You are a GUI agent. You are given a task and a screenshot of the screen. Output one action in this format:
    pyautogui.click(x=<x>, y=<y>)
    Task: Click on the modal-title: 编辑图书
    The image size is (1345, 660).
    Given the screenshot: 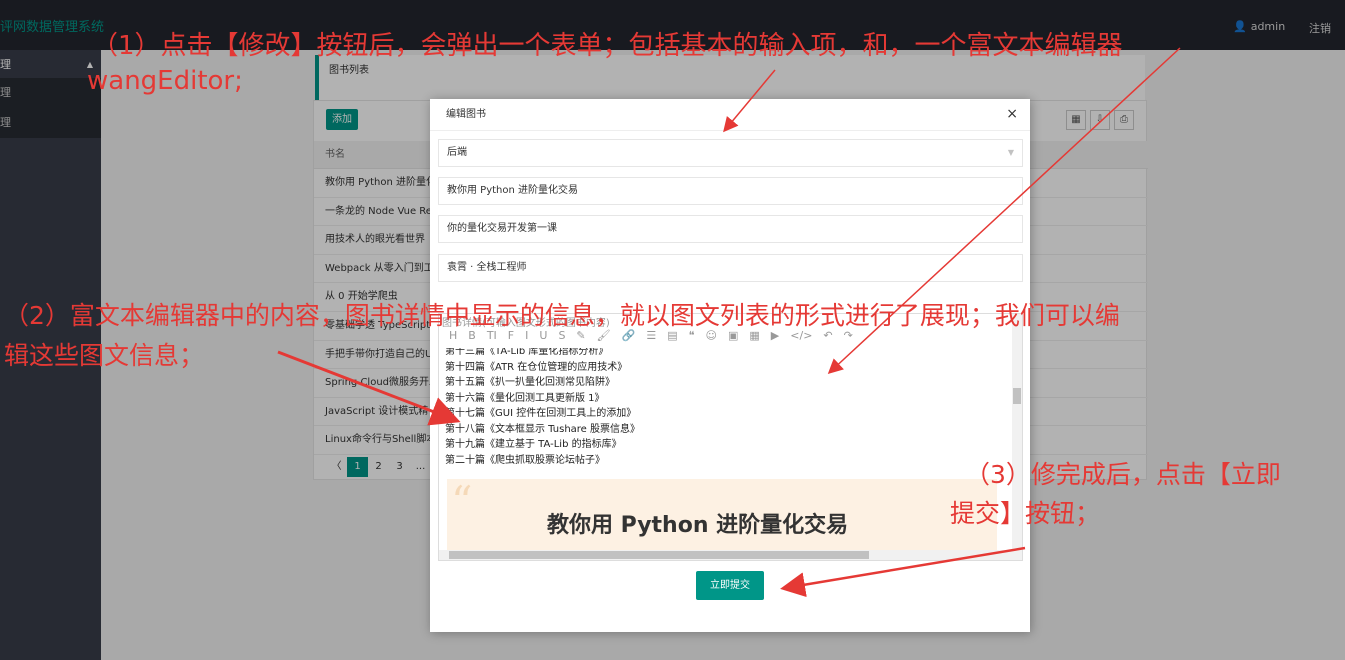 What is the action you would take?
    pyautogui.click(x=730, y=115)
    